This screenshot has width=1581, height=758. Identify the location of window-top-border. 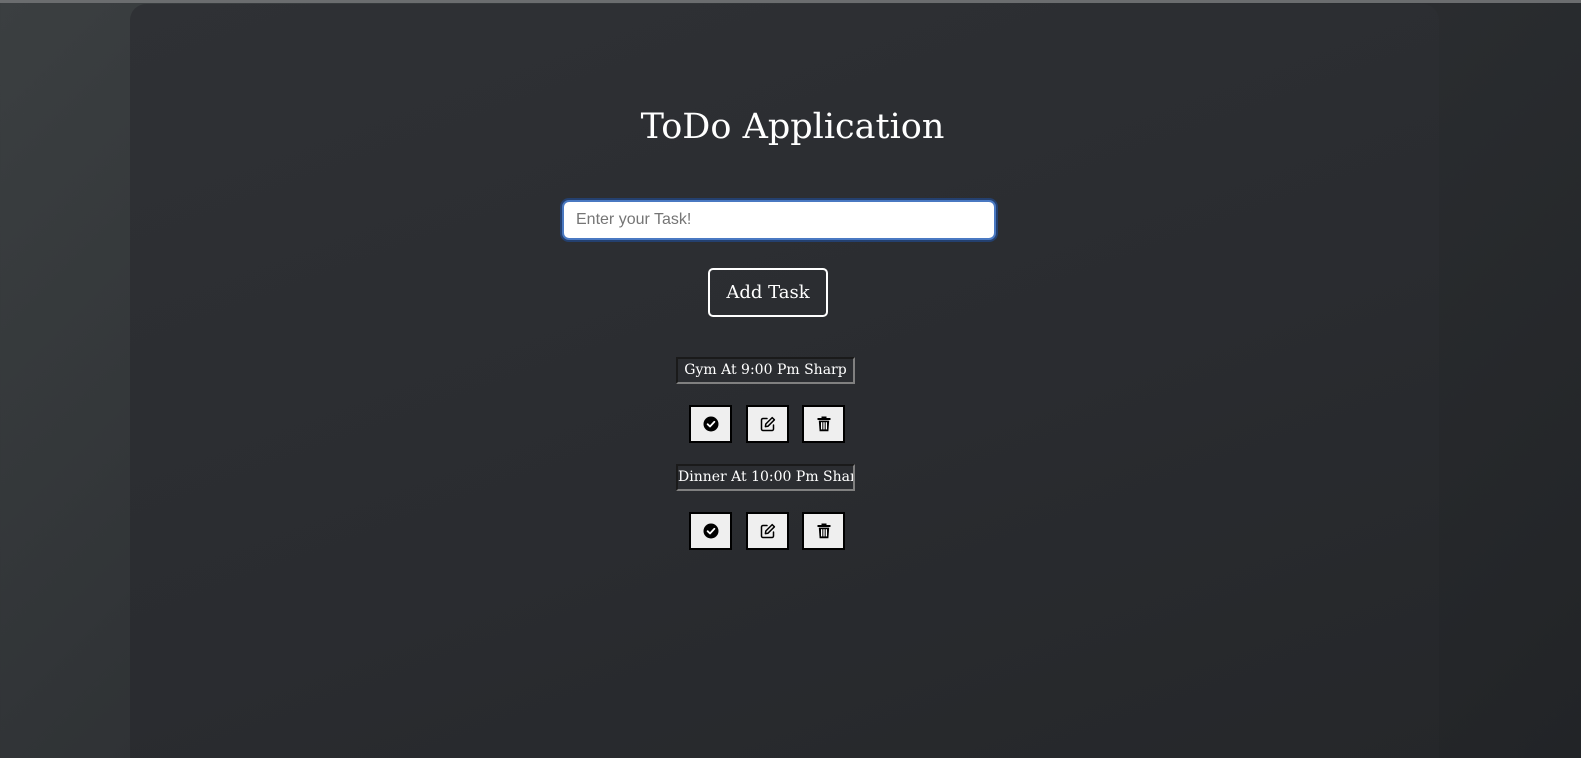
(790, 1).